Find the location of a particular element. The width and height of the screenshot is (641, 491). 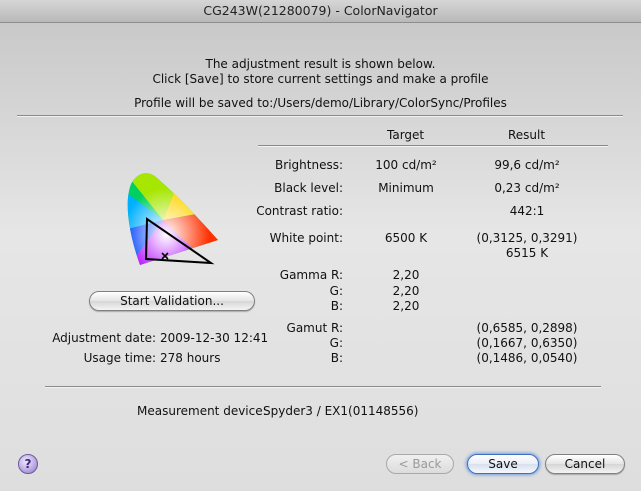

gamut-g-result: (0,1667, 0,6350) is located at coordinates (527, 343).